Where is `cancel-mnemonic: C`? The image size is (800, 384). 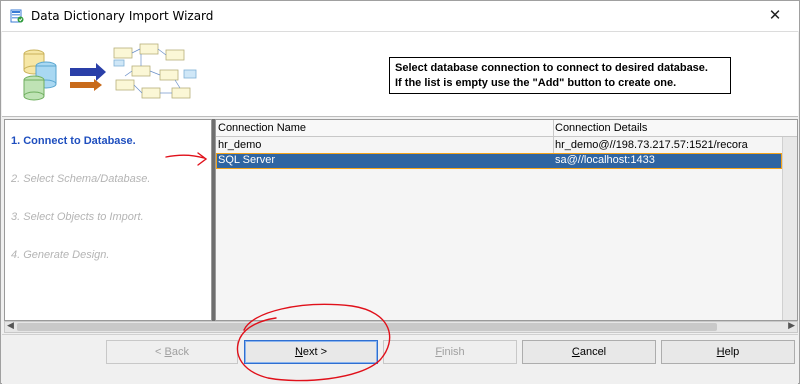 cancel-mnemonic: C is located at coordinates (575, 352).